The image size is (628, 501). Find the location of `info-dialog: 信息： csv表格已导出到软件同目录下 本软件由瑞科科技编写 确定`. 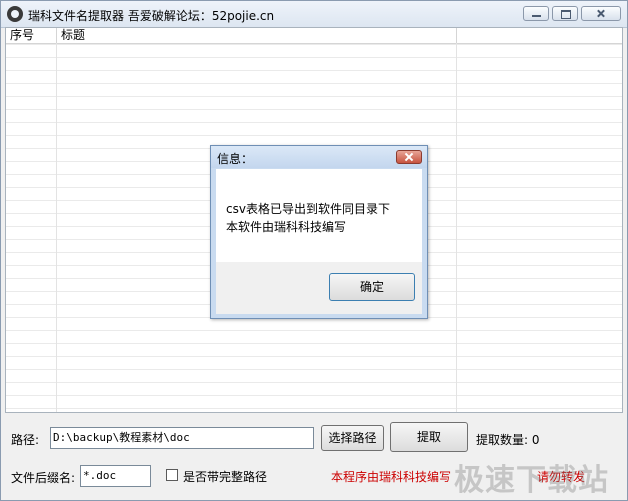

info-dialog: 信息： csv表格已导出到软件同目录下 本软件由瑞科科技编写 确定 is located at coordinates (319, 232).